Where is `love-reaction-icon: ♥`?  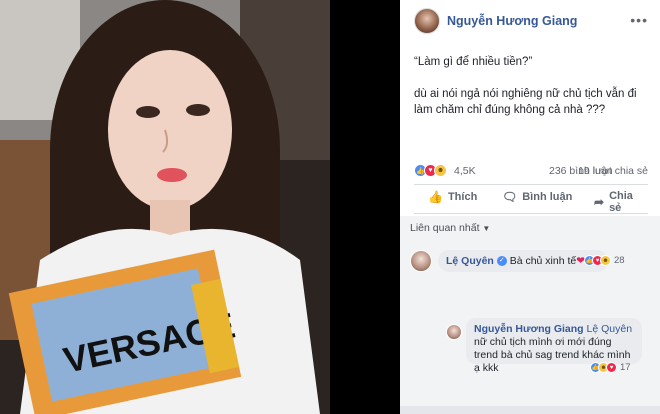 love-reaction-icon: ♥ is located at coordinates (611, 367).